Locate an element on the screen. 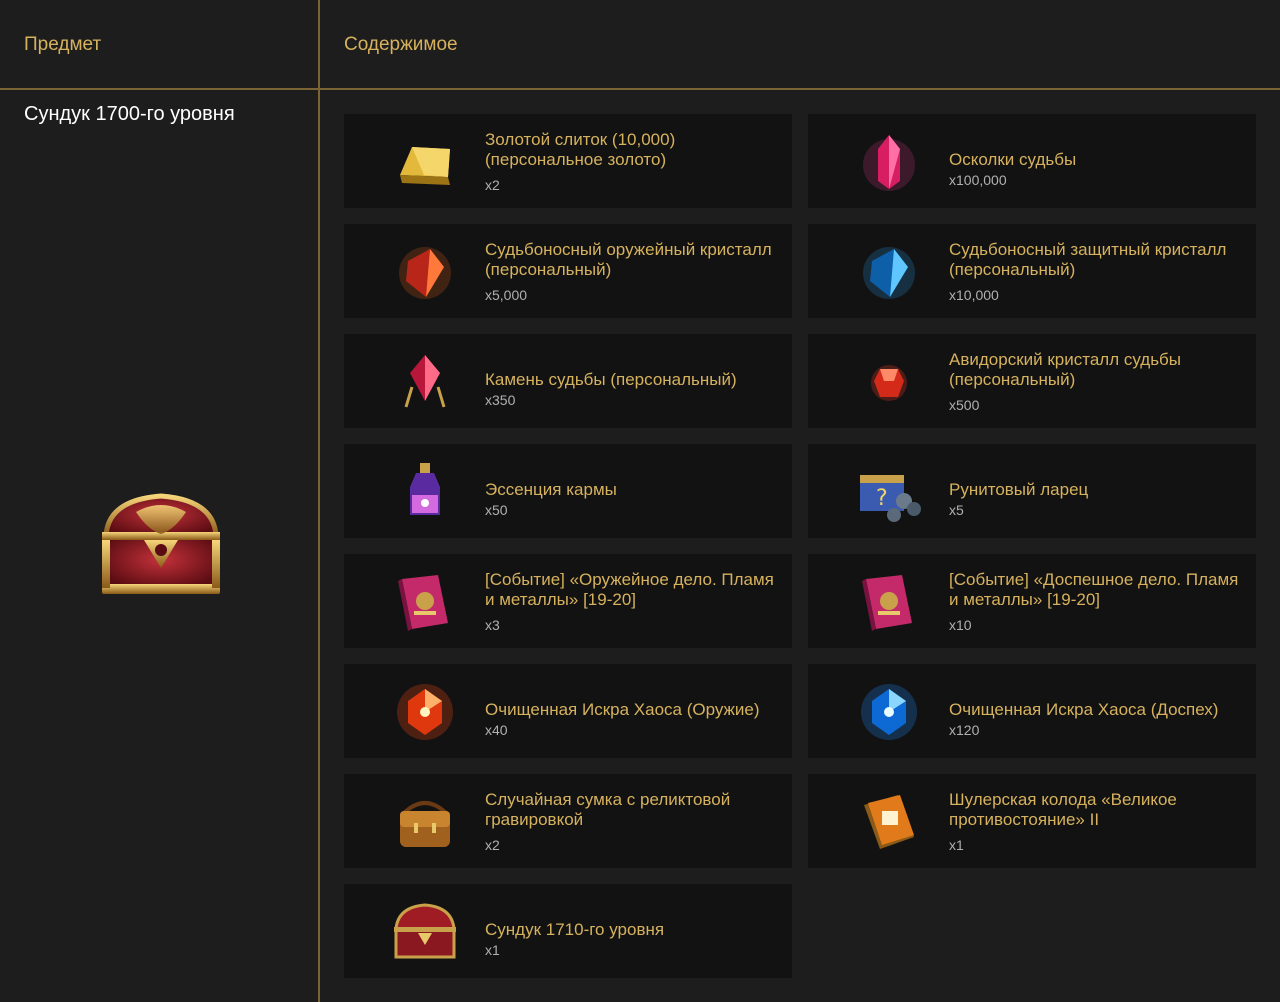 The height and width of the screenshot is (1002, 1280). reward-card: Осколки судьбы x100,000 is located at coordinates (1032, 161).